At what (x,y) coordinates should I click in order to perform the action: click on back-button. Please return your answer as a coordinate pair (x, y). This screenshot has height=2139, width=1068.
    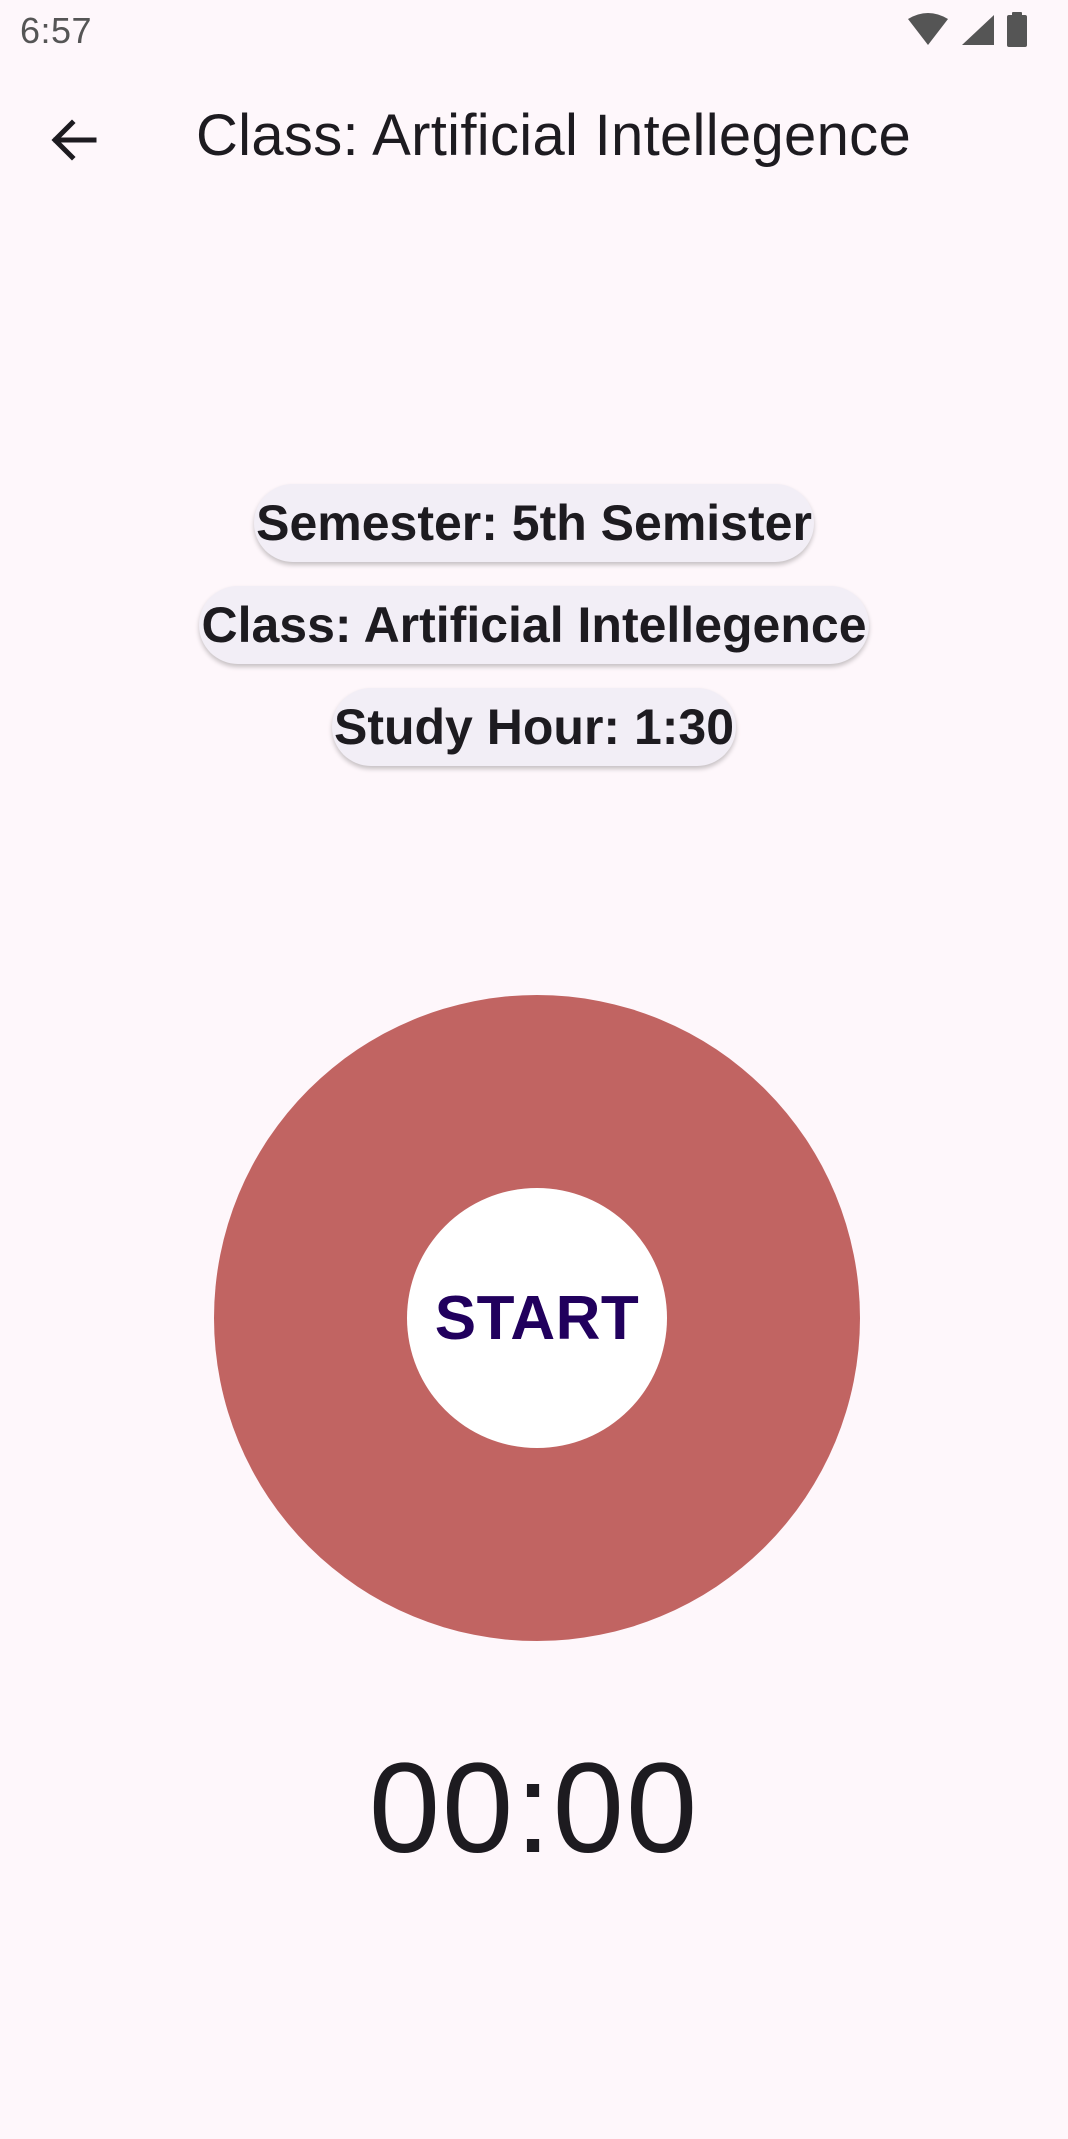
    Looking at the image, I should click on (74, 142).